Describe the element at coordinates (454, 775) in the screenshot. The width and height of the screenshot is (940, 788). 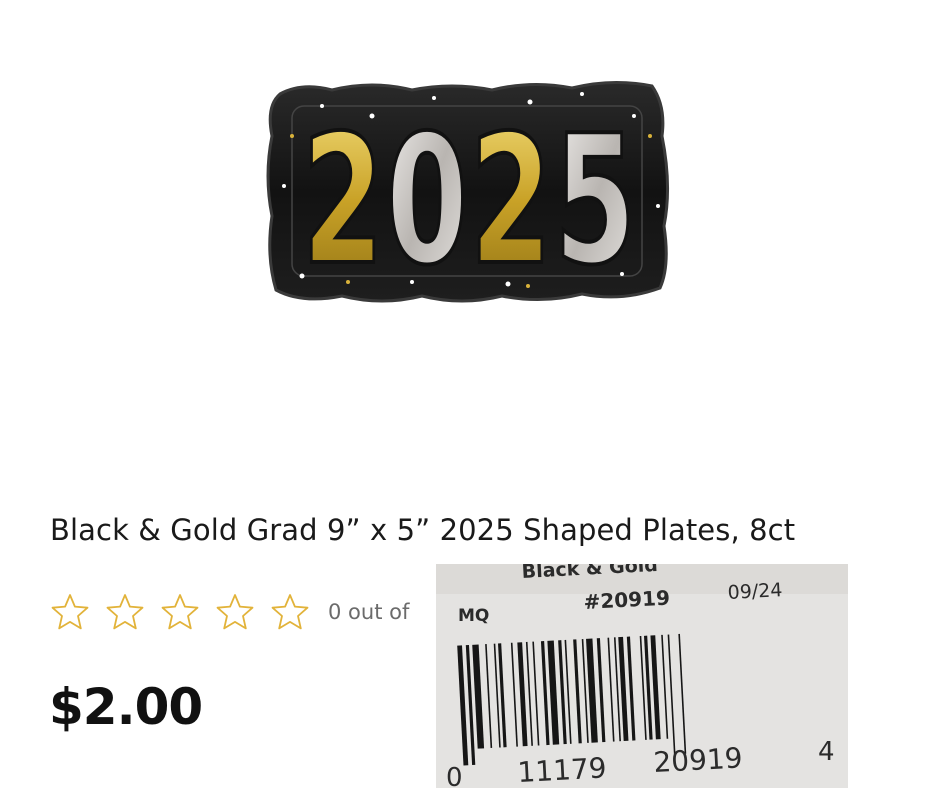
I see `label-digit-left: 0` at that location.